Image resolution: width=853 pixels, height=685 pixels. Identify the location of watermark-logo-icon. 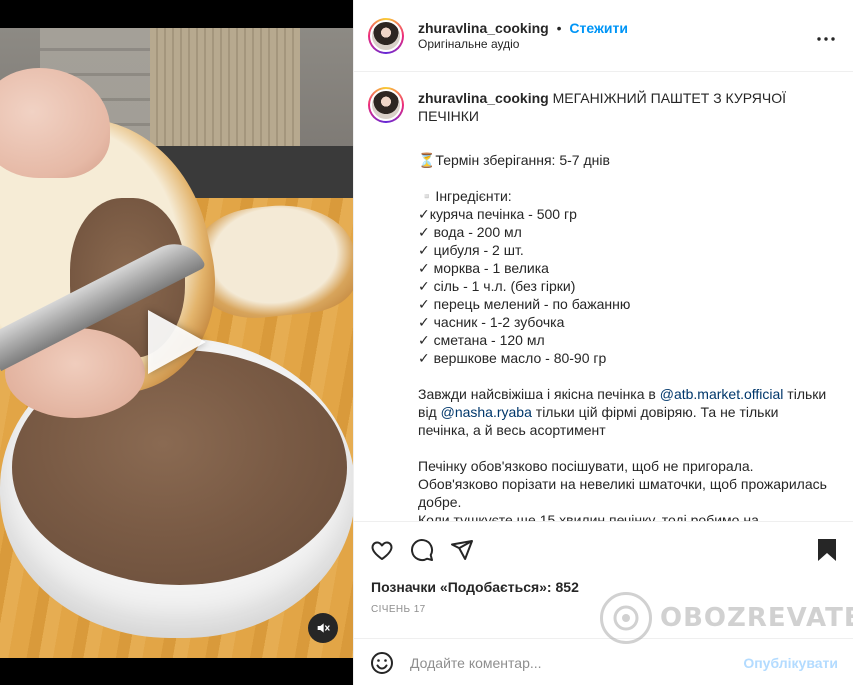
(626, 618).